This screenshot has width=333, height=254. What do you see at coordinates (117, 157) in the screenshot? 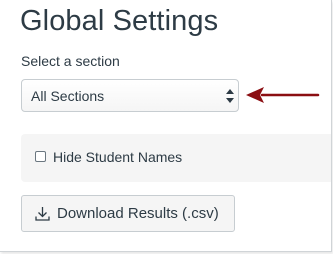
I see `hide-student-names-label: Hide Student Names` at bounding box center [117, 157].